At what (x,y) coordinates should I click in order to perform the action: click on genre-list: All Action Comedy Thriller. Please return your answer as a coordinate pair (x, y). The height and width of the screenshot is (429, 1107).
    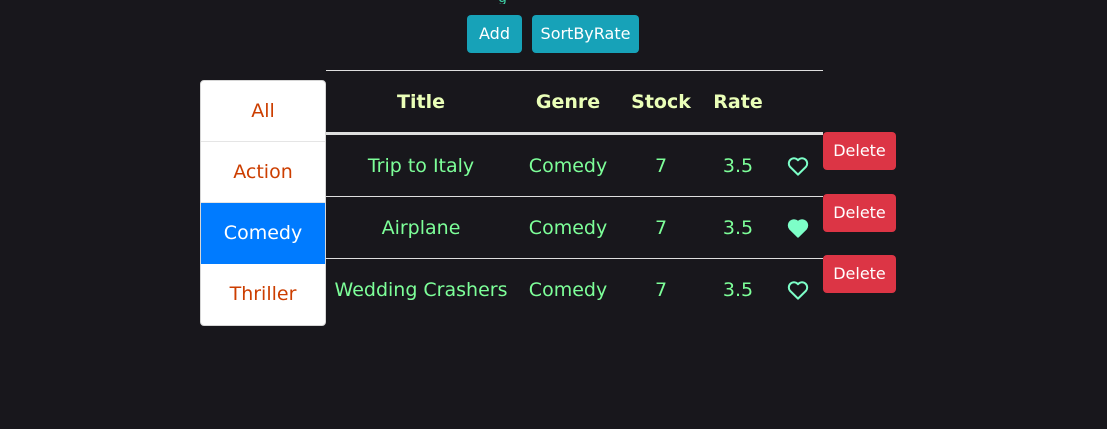
    Looking at the image, I should click on (263, 203).